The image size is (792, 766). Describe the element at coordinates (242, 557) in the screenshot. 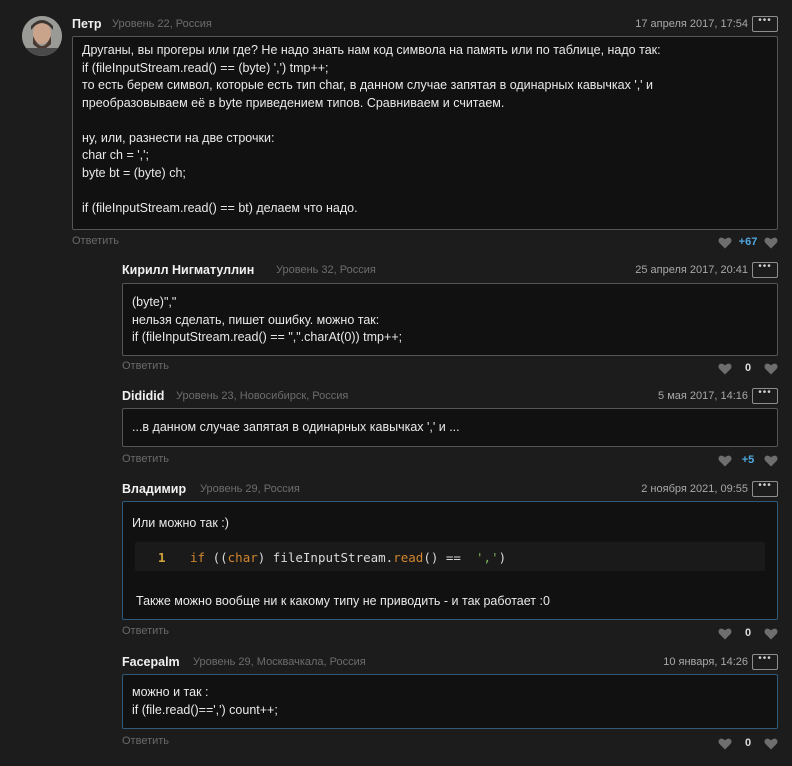

I see `code-keyword: char` at that location.